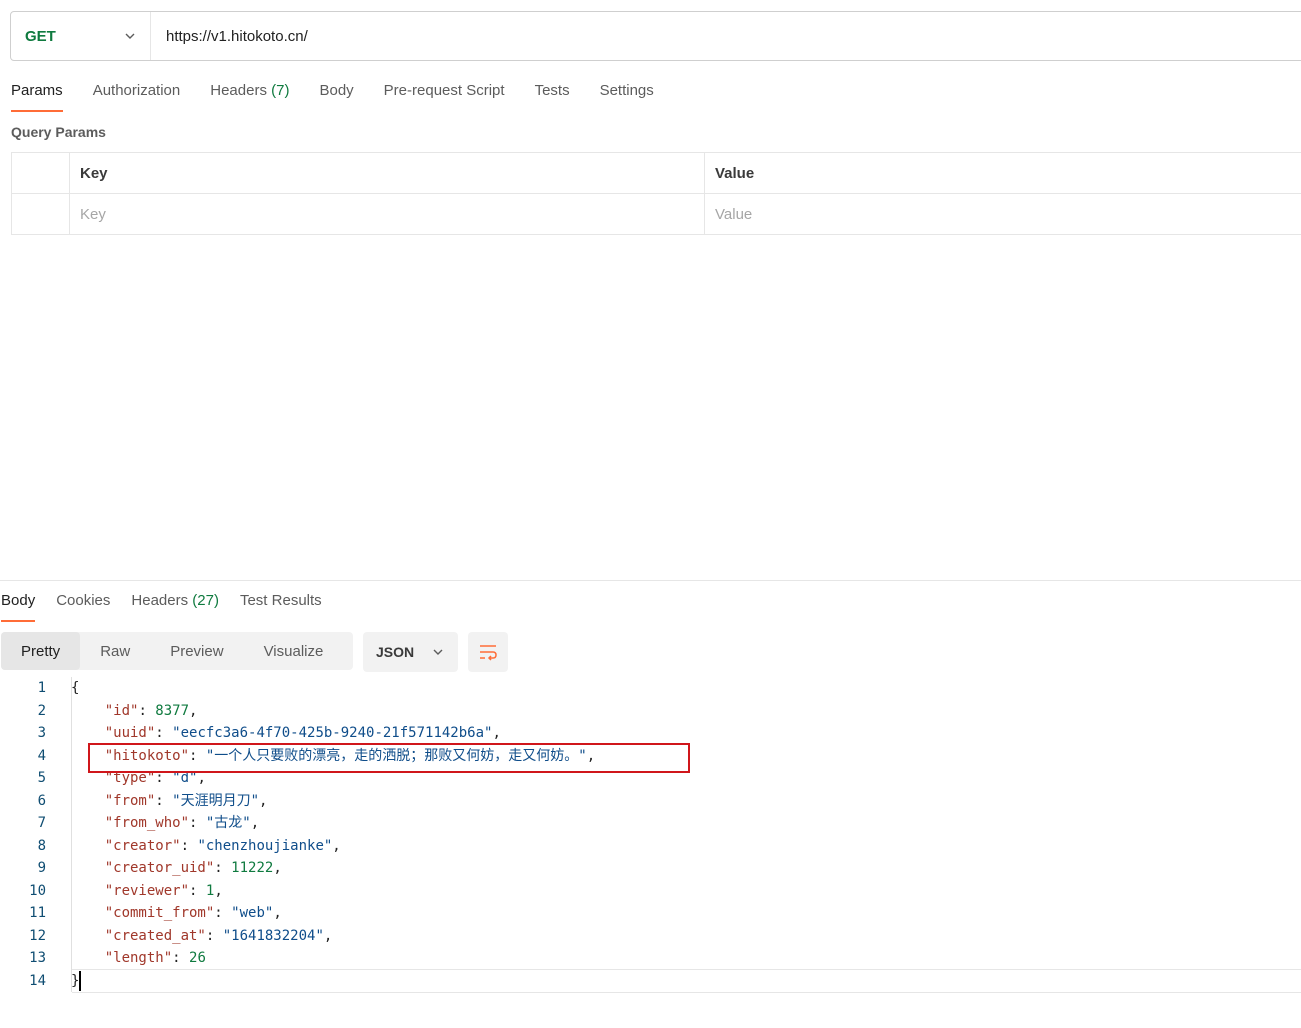  Describe the element at coordinates (37, 935) in the screenshot. I see `line-number: 12` at that location.